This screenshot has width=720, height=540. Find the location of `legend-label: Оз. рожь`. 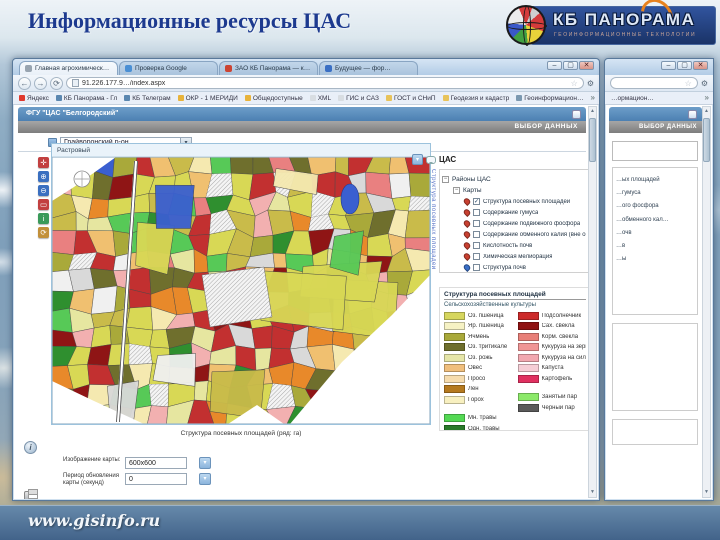

legend-label: Оз. рожь is located at coordinates (480, 357).